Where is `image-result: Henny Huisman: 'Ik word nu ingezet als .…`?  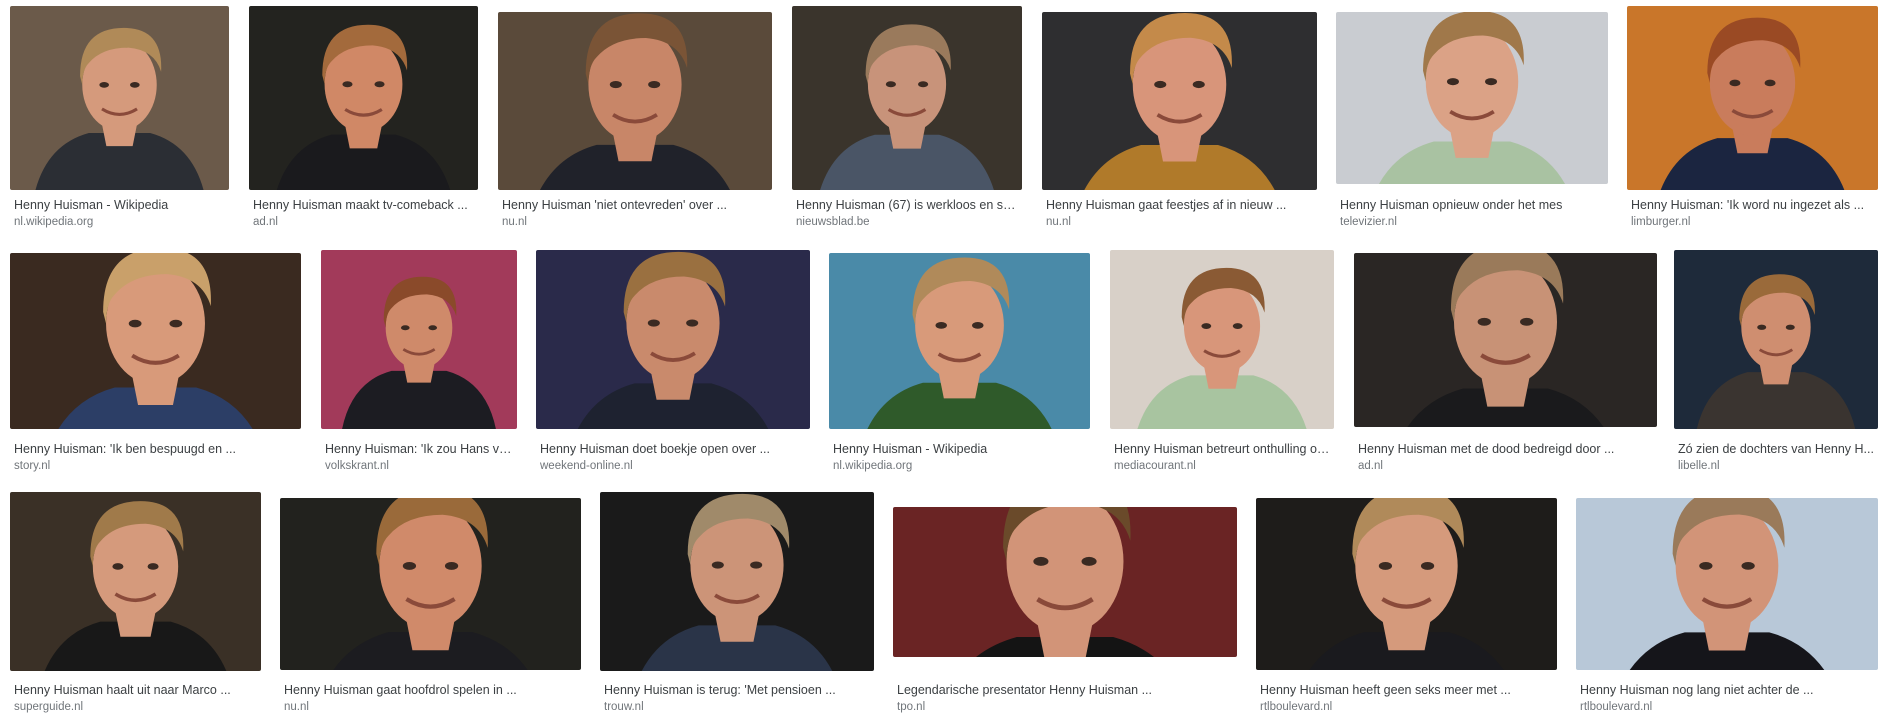 image-result: Henny Huisman: 'Ik word nu ingezet als .… is located at coordinates (1752, 118).